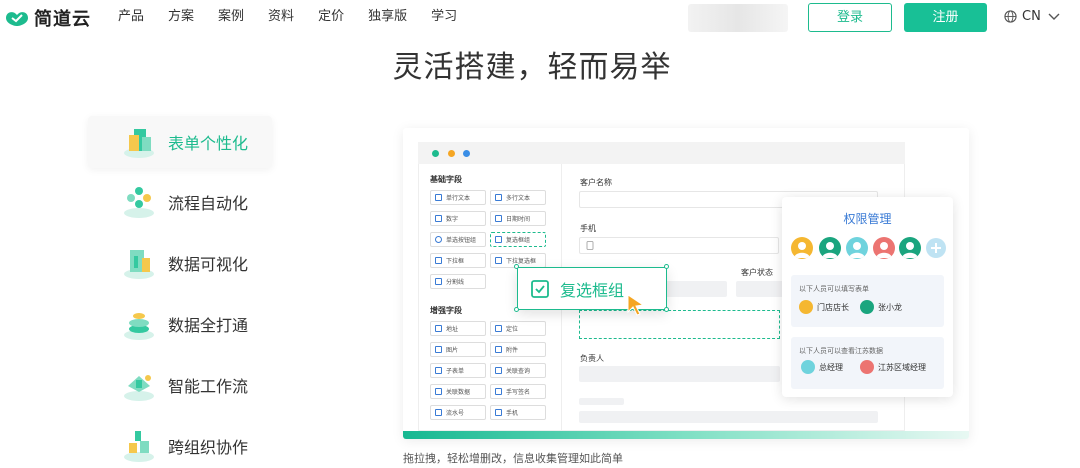 This screenshot has height=468, width=1080. I want to click on feature-form: 表单个性化, so click(180, 142).